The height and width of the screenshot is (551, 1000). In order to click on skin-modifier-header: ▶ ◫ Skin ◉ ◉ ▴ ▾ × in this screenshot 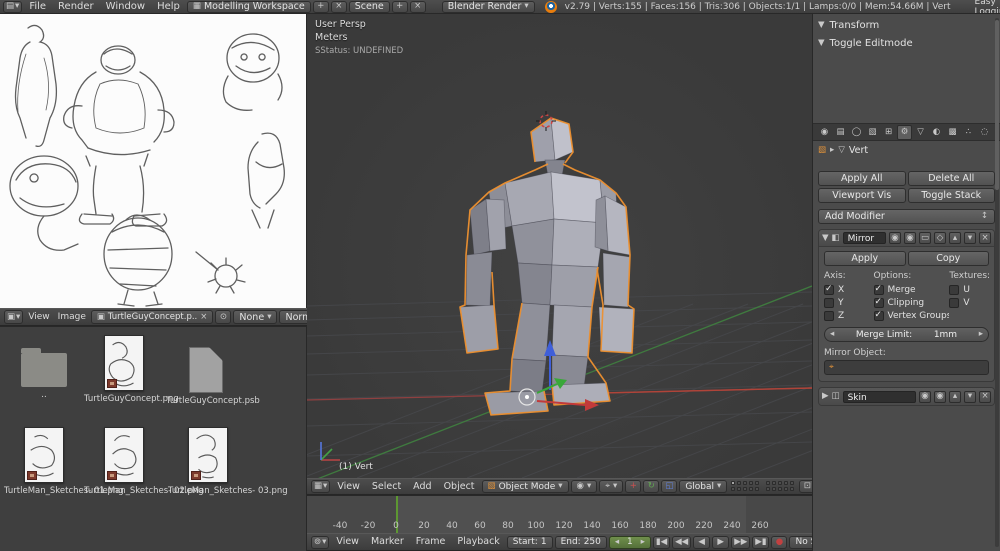, I will do `click(906, 396)`.